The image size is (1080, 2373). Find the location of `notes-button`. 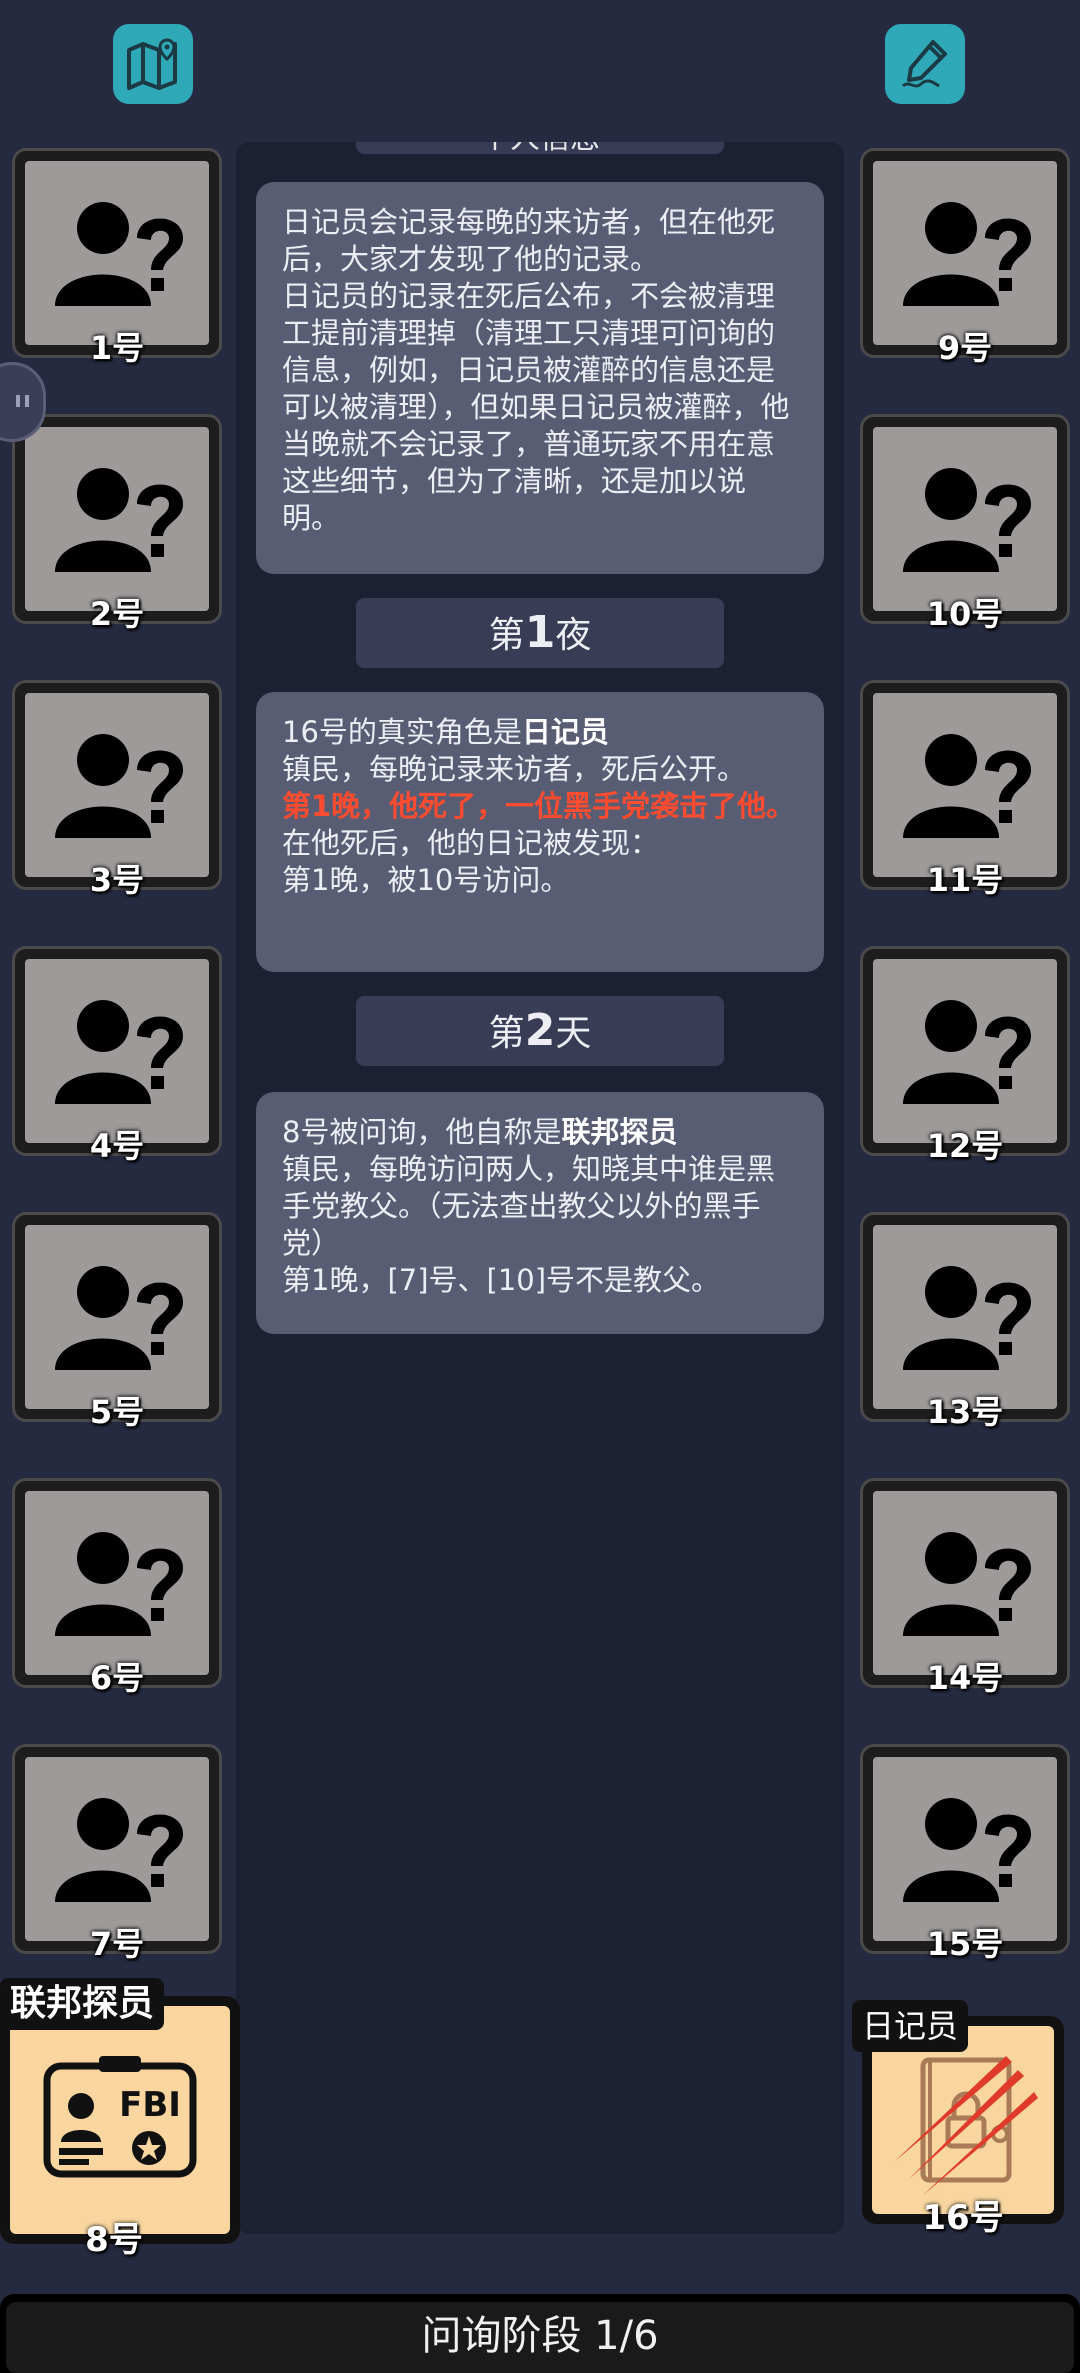

notes-button is located at coordinates (925, 64).